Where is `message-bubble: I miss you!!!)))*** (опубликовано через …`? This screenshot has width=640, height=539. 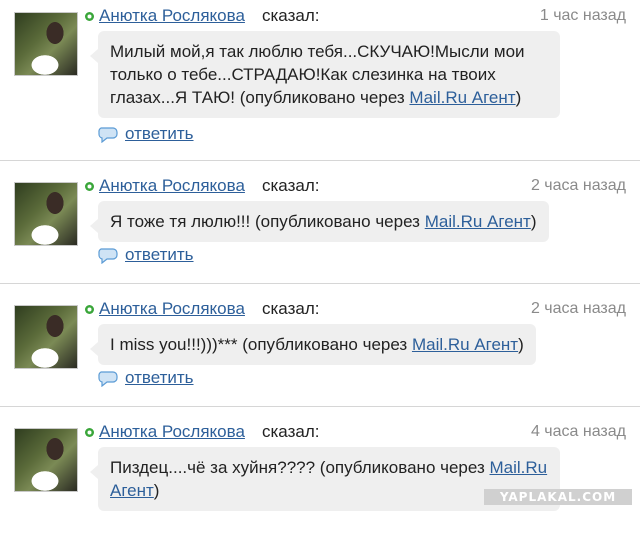 message-bubble: I miss you!!!)))*** (опубликовано через … is located at coordinates (313, 344).